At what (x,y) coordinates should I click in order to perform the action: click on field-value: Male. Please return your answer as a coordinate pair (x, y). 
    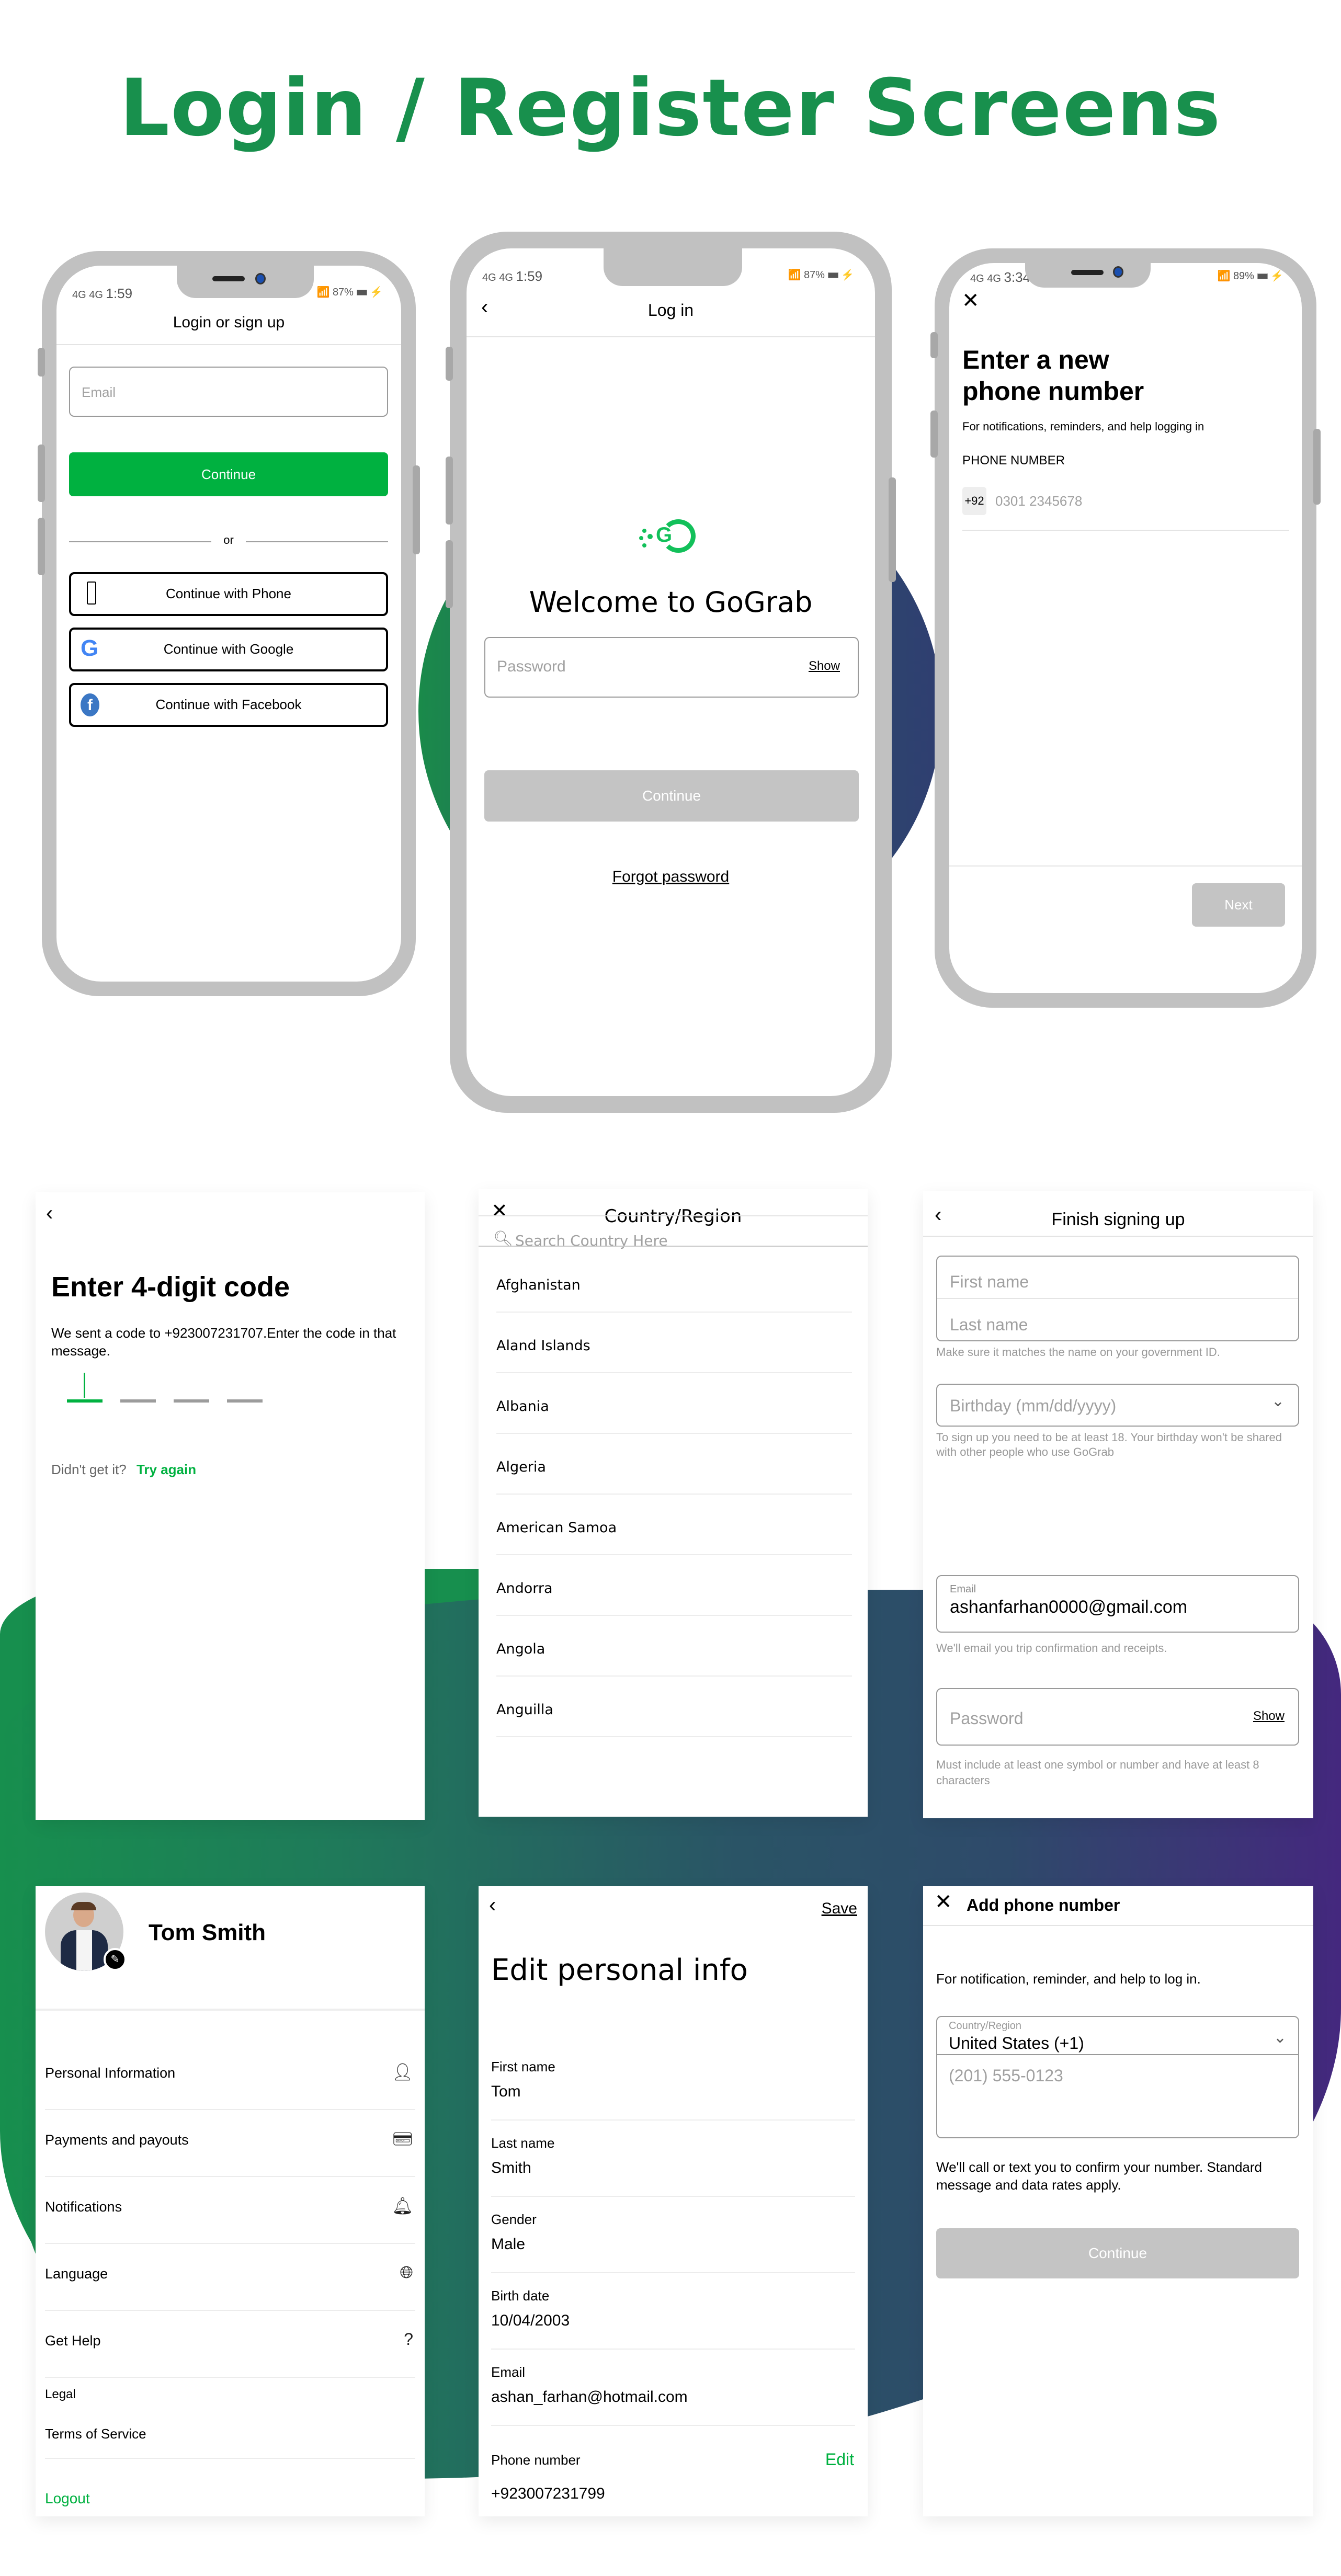
    Looking at the image, I should click on (509, 2245).